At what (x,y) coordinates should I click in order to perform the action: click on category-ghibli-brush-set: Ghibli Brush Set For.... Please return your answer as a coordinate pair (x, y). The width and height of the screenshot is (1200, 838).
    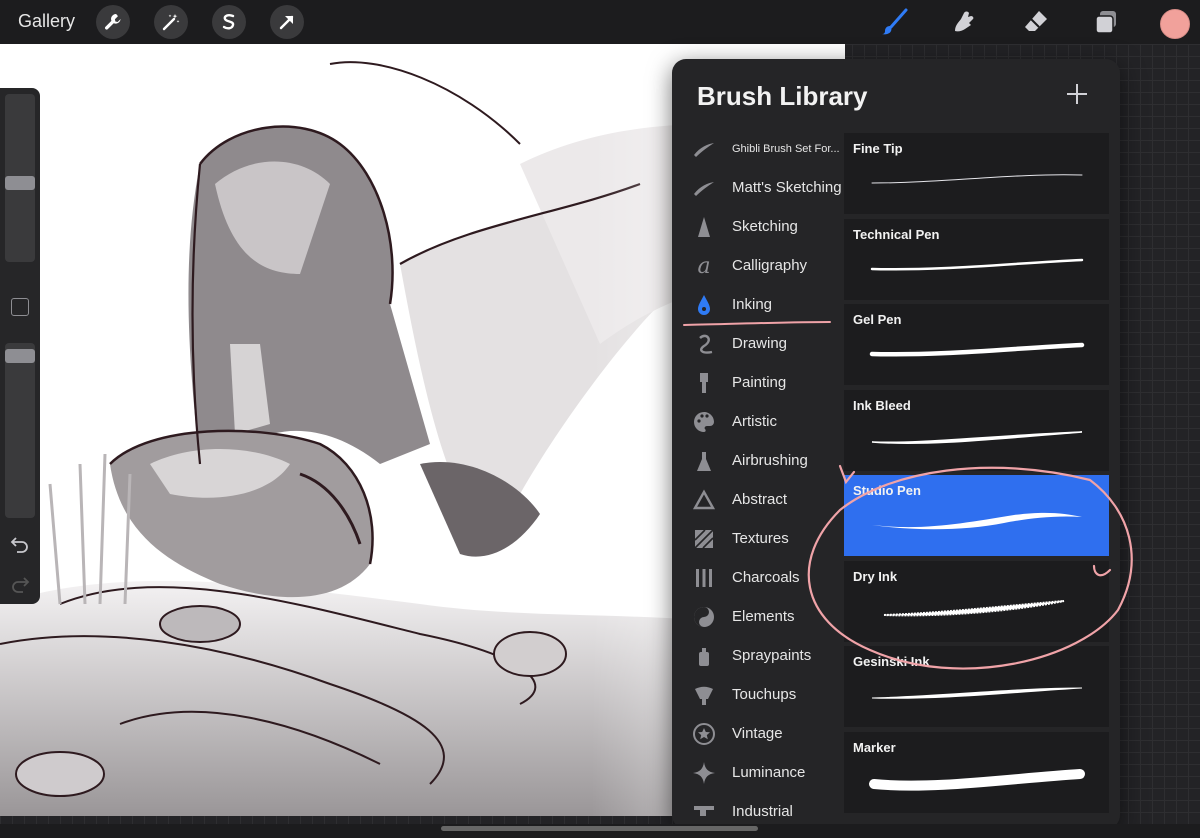
    Looking at the image, I should click on (758, 150).